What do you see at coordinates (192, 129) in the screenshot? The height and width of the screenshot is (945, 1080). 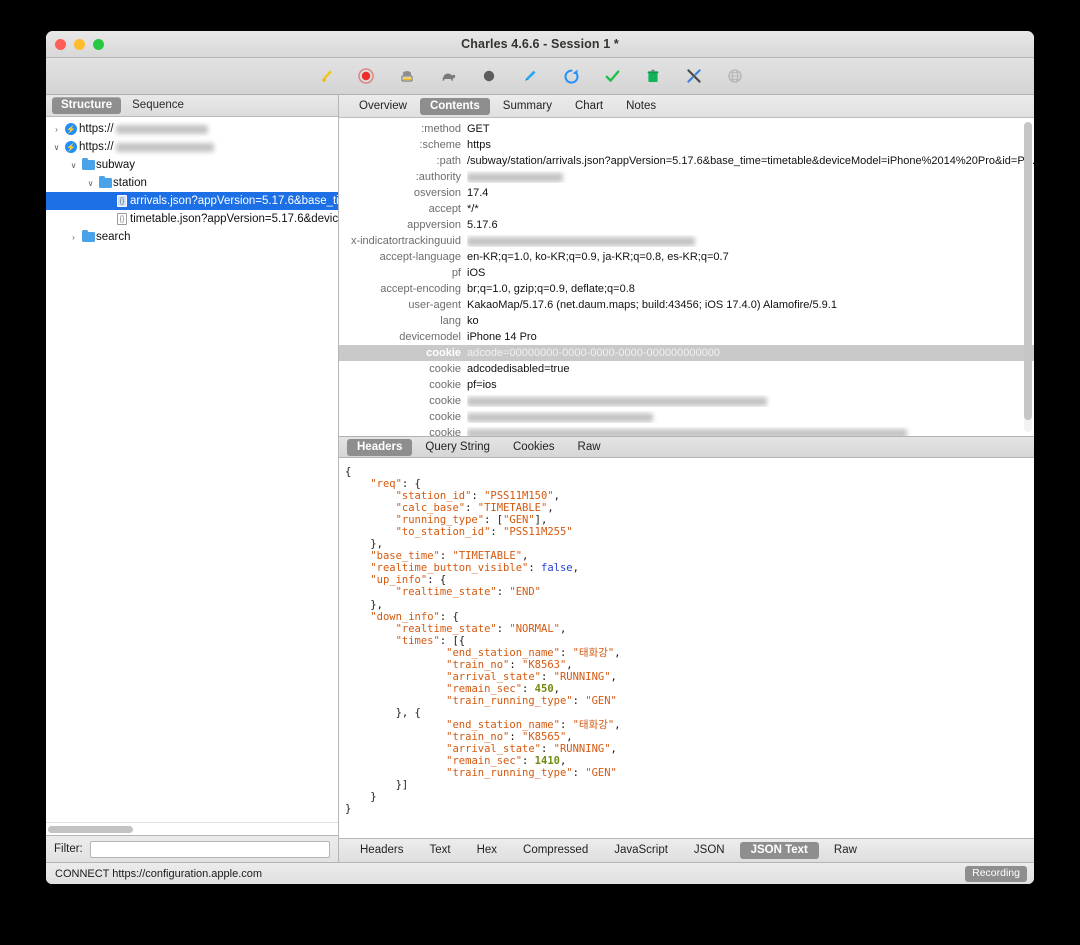 I see `tree-item: › ⚡ https://` at bounding box center [192, 129].